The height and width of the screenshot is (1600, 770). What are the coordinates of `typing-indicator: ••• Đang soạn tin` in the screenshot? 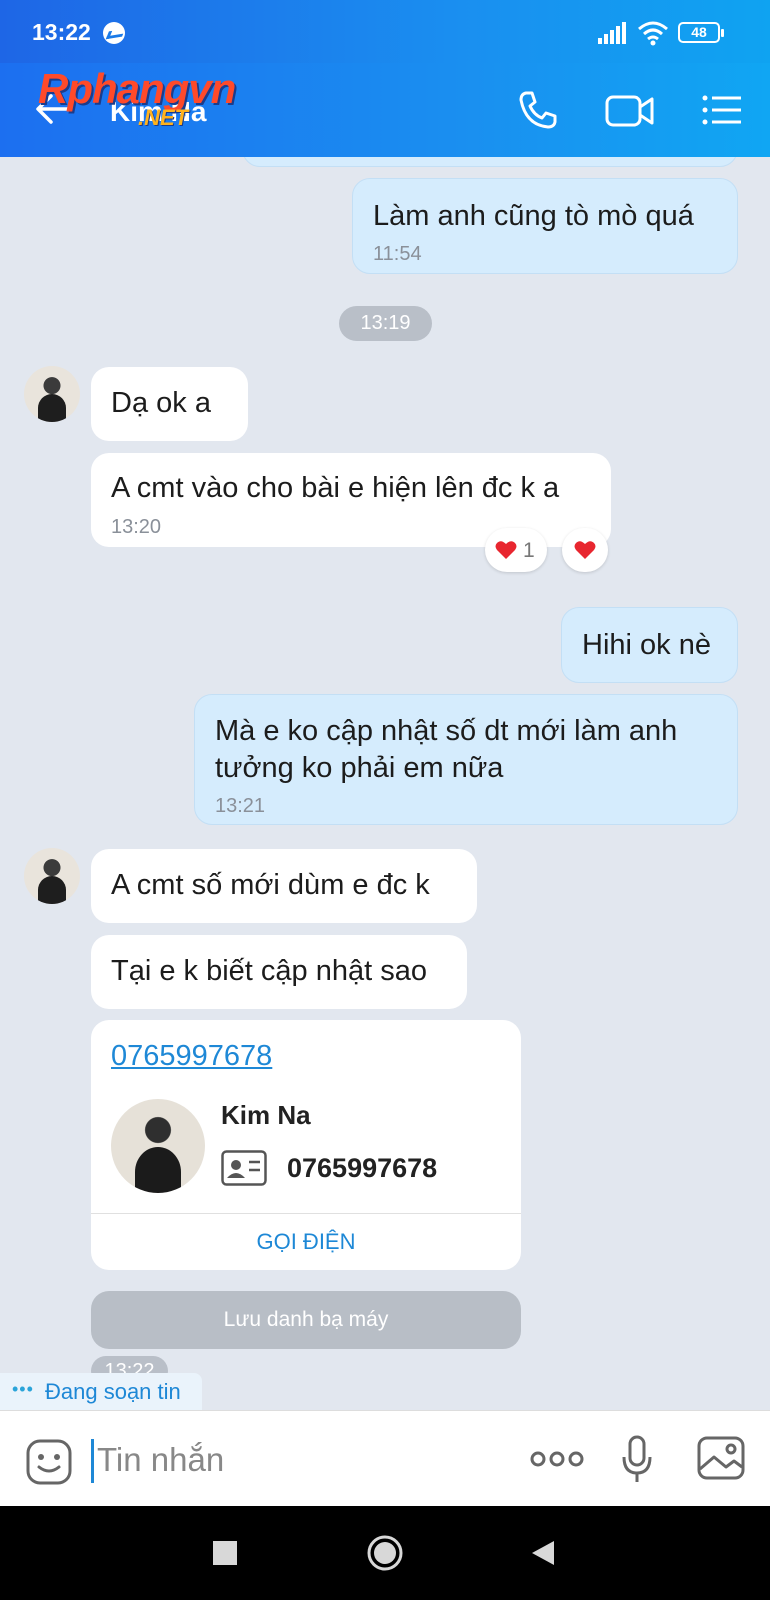 It's located at (101, 1392).